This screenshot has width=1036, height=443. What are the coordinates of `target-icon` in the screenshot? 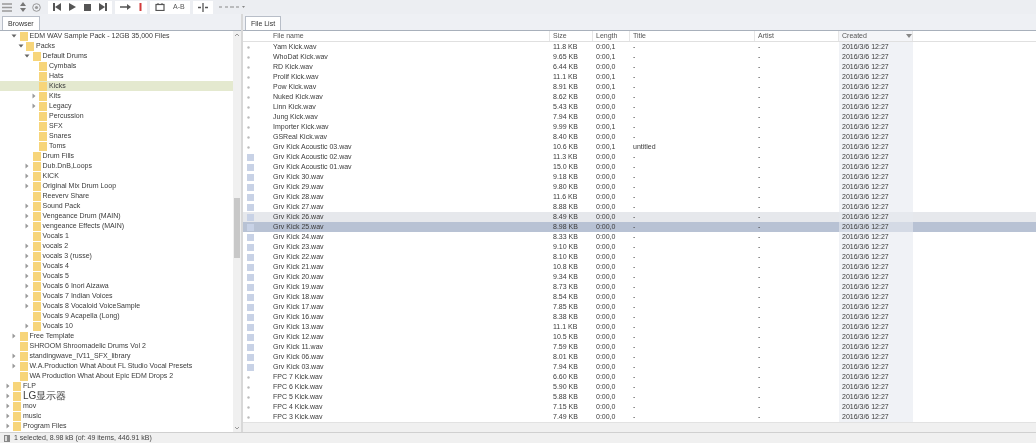 It's located at (36, 7).